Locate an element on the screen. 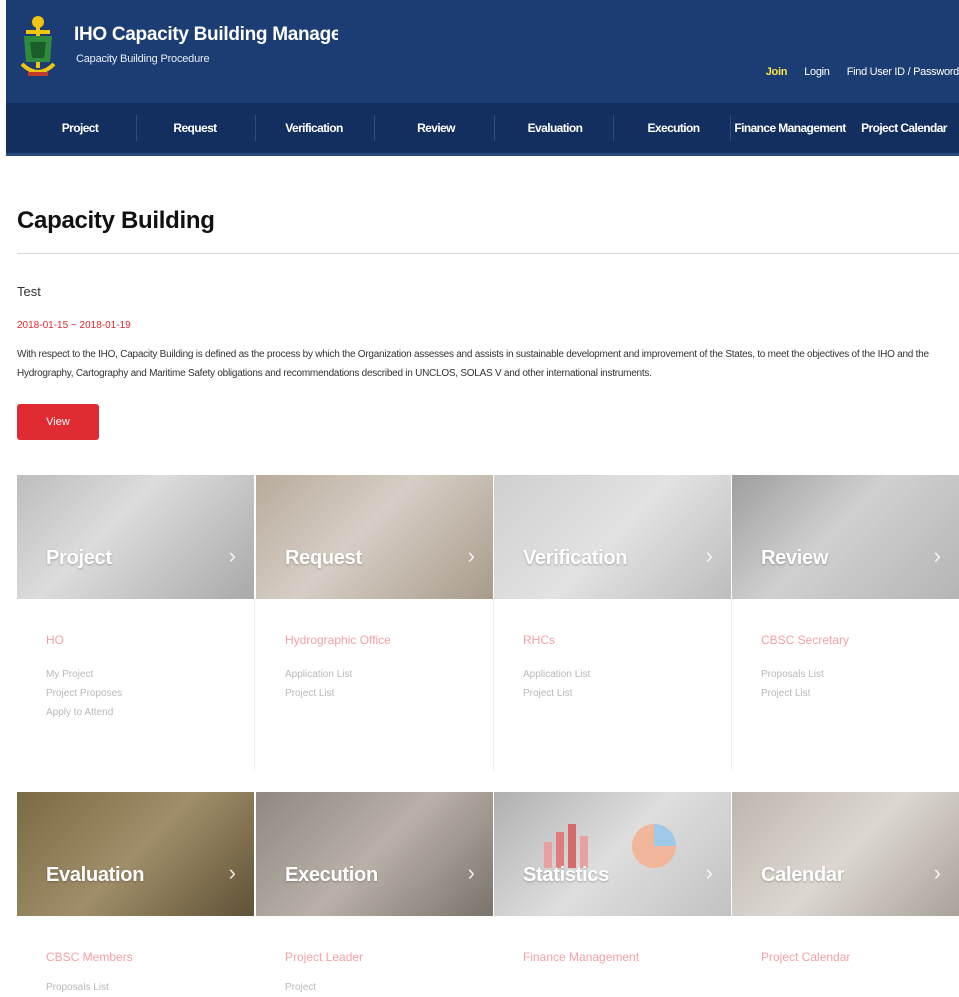 The height and width of the screenshot is (997, 959). card-execution: Execution › Project Leader Project is located at coordinates (375, 893).